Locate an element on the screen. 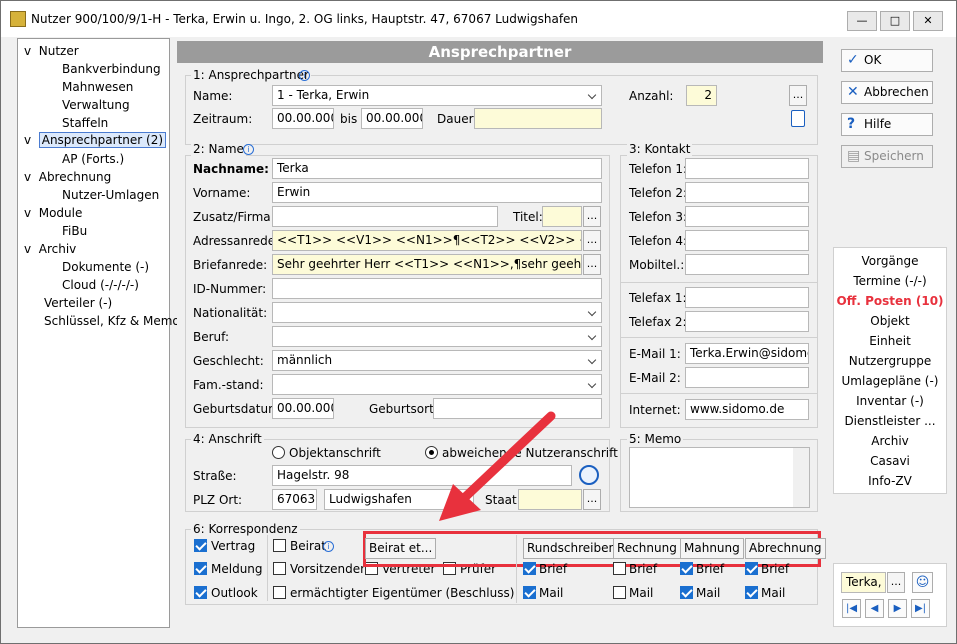  zeitraum-to-input: 00.00.0000 is located at coordinates (392, 118).